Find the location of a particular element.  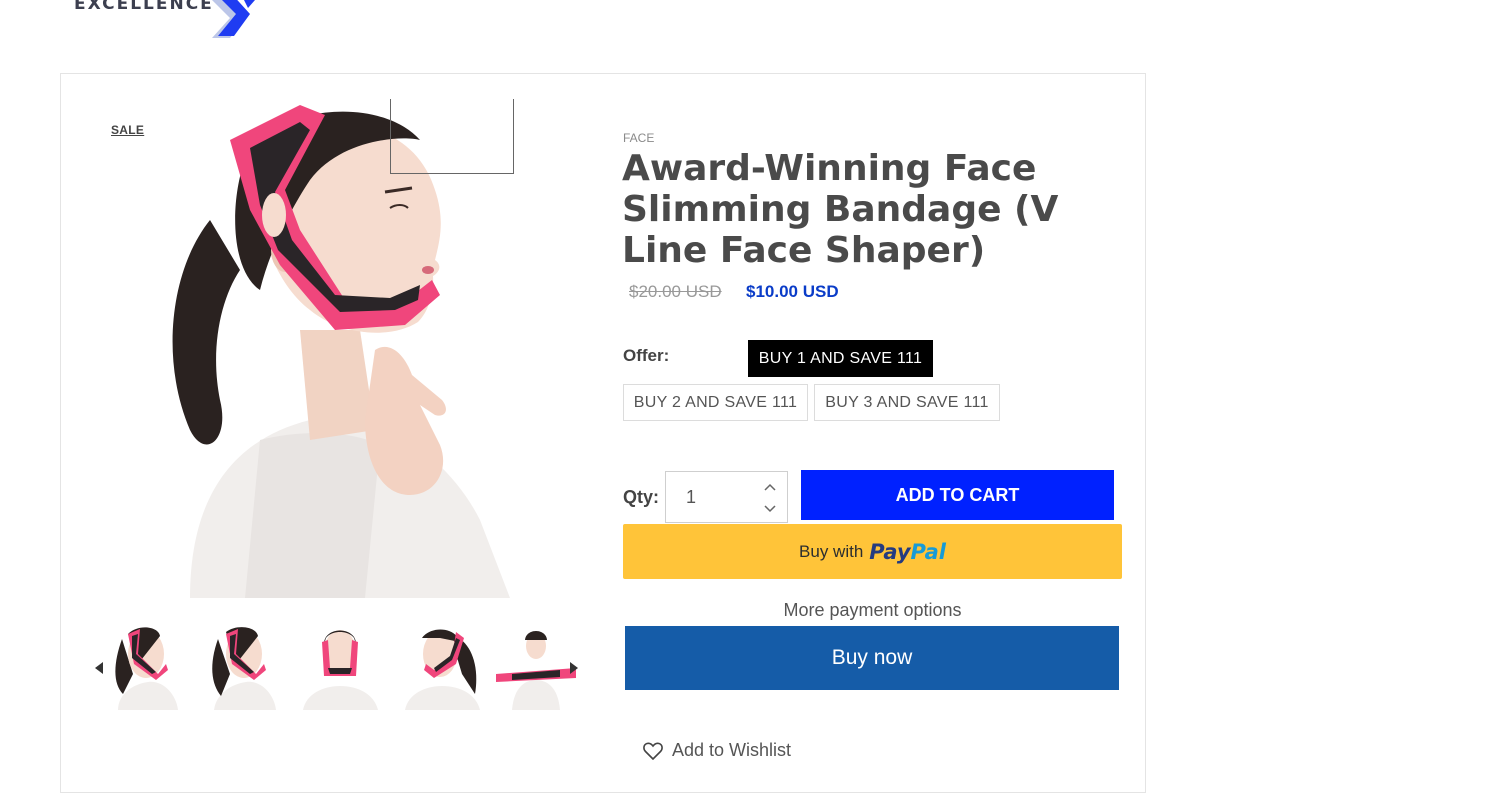

decrement-chevron-down-icon is located at coordinates (770, 509).